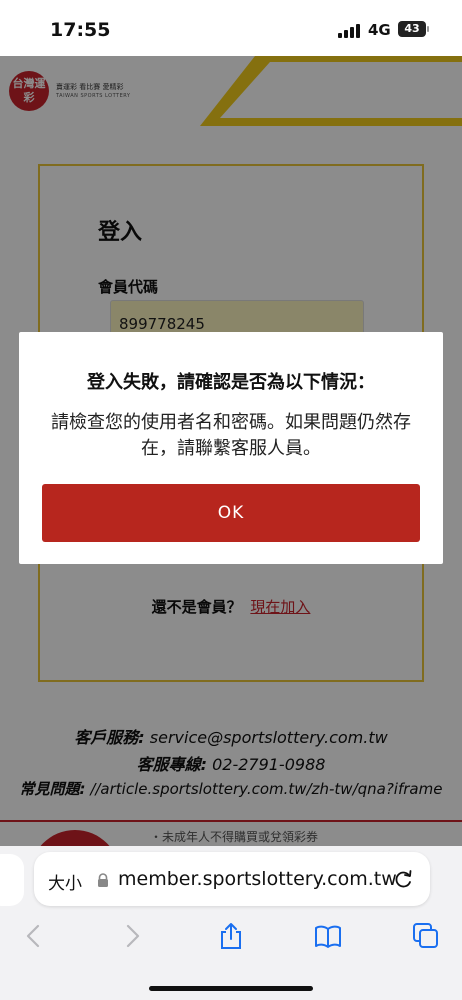 The width and height of the screenshot is (462, 1000). What do you see at coordinates (231, 513) in the screenshot?
I see `ok-button: OK` at bounding box center [231, 513].